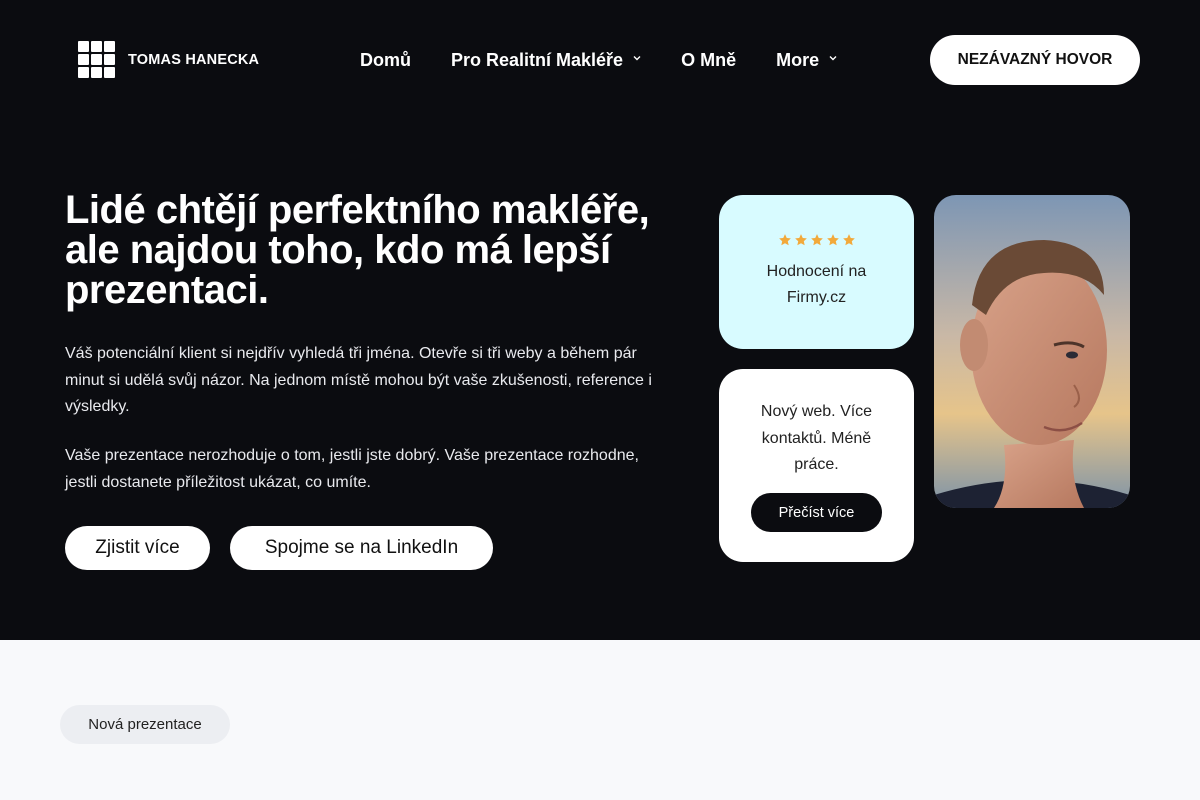  I want to click on nav-item-label: Domů, so click(385, 59).